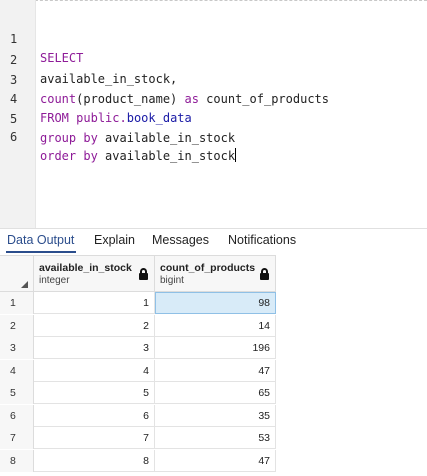 The width and height of the screenshot is (427, 476). I want to click on row-number: 3, so click(17, 348).